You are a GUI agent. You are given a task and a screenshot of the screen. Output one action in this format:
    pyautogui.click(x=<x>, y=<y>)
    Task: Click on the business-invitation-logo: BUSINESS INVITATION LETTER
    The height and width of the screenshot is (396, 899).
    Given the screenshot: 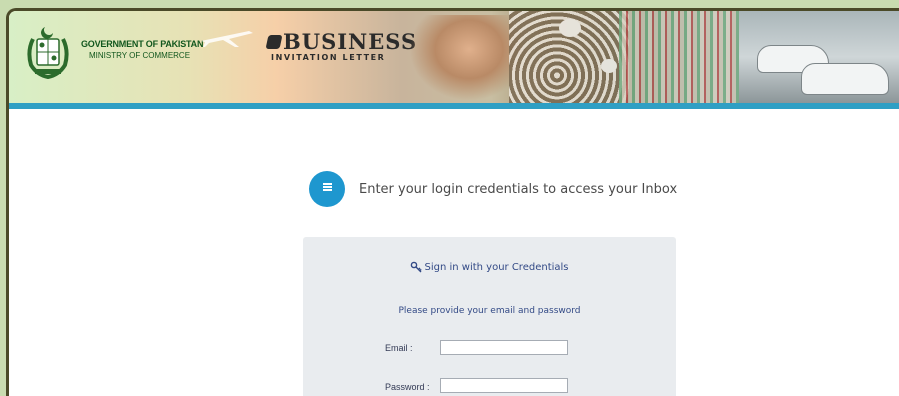 What is the action you would take?
    pyautogui.click(x=341, y=45)
    